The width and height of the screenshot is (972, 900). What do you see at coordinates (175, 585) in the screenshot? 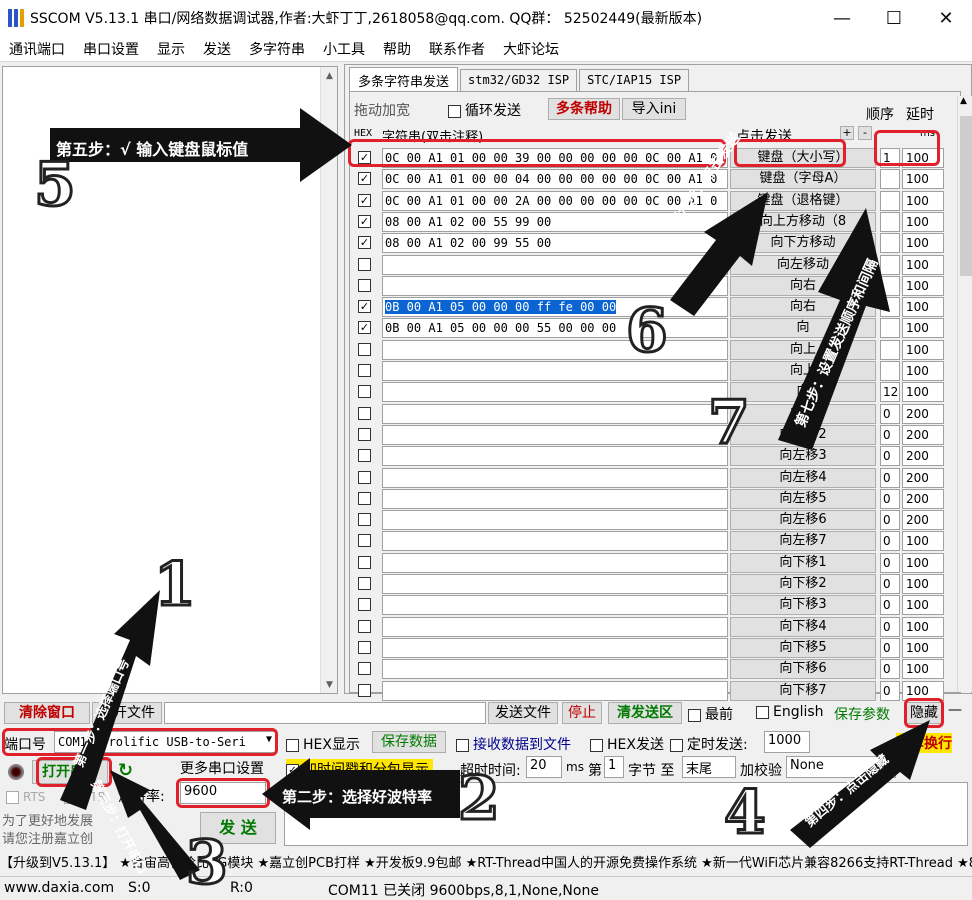
I see `annotation-number-1: 1` at bounding box center [175, 585].